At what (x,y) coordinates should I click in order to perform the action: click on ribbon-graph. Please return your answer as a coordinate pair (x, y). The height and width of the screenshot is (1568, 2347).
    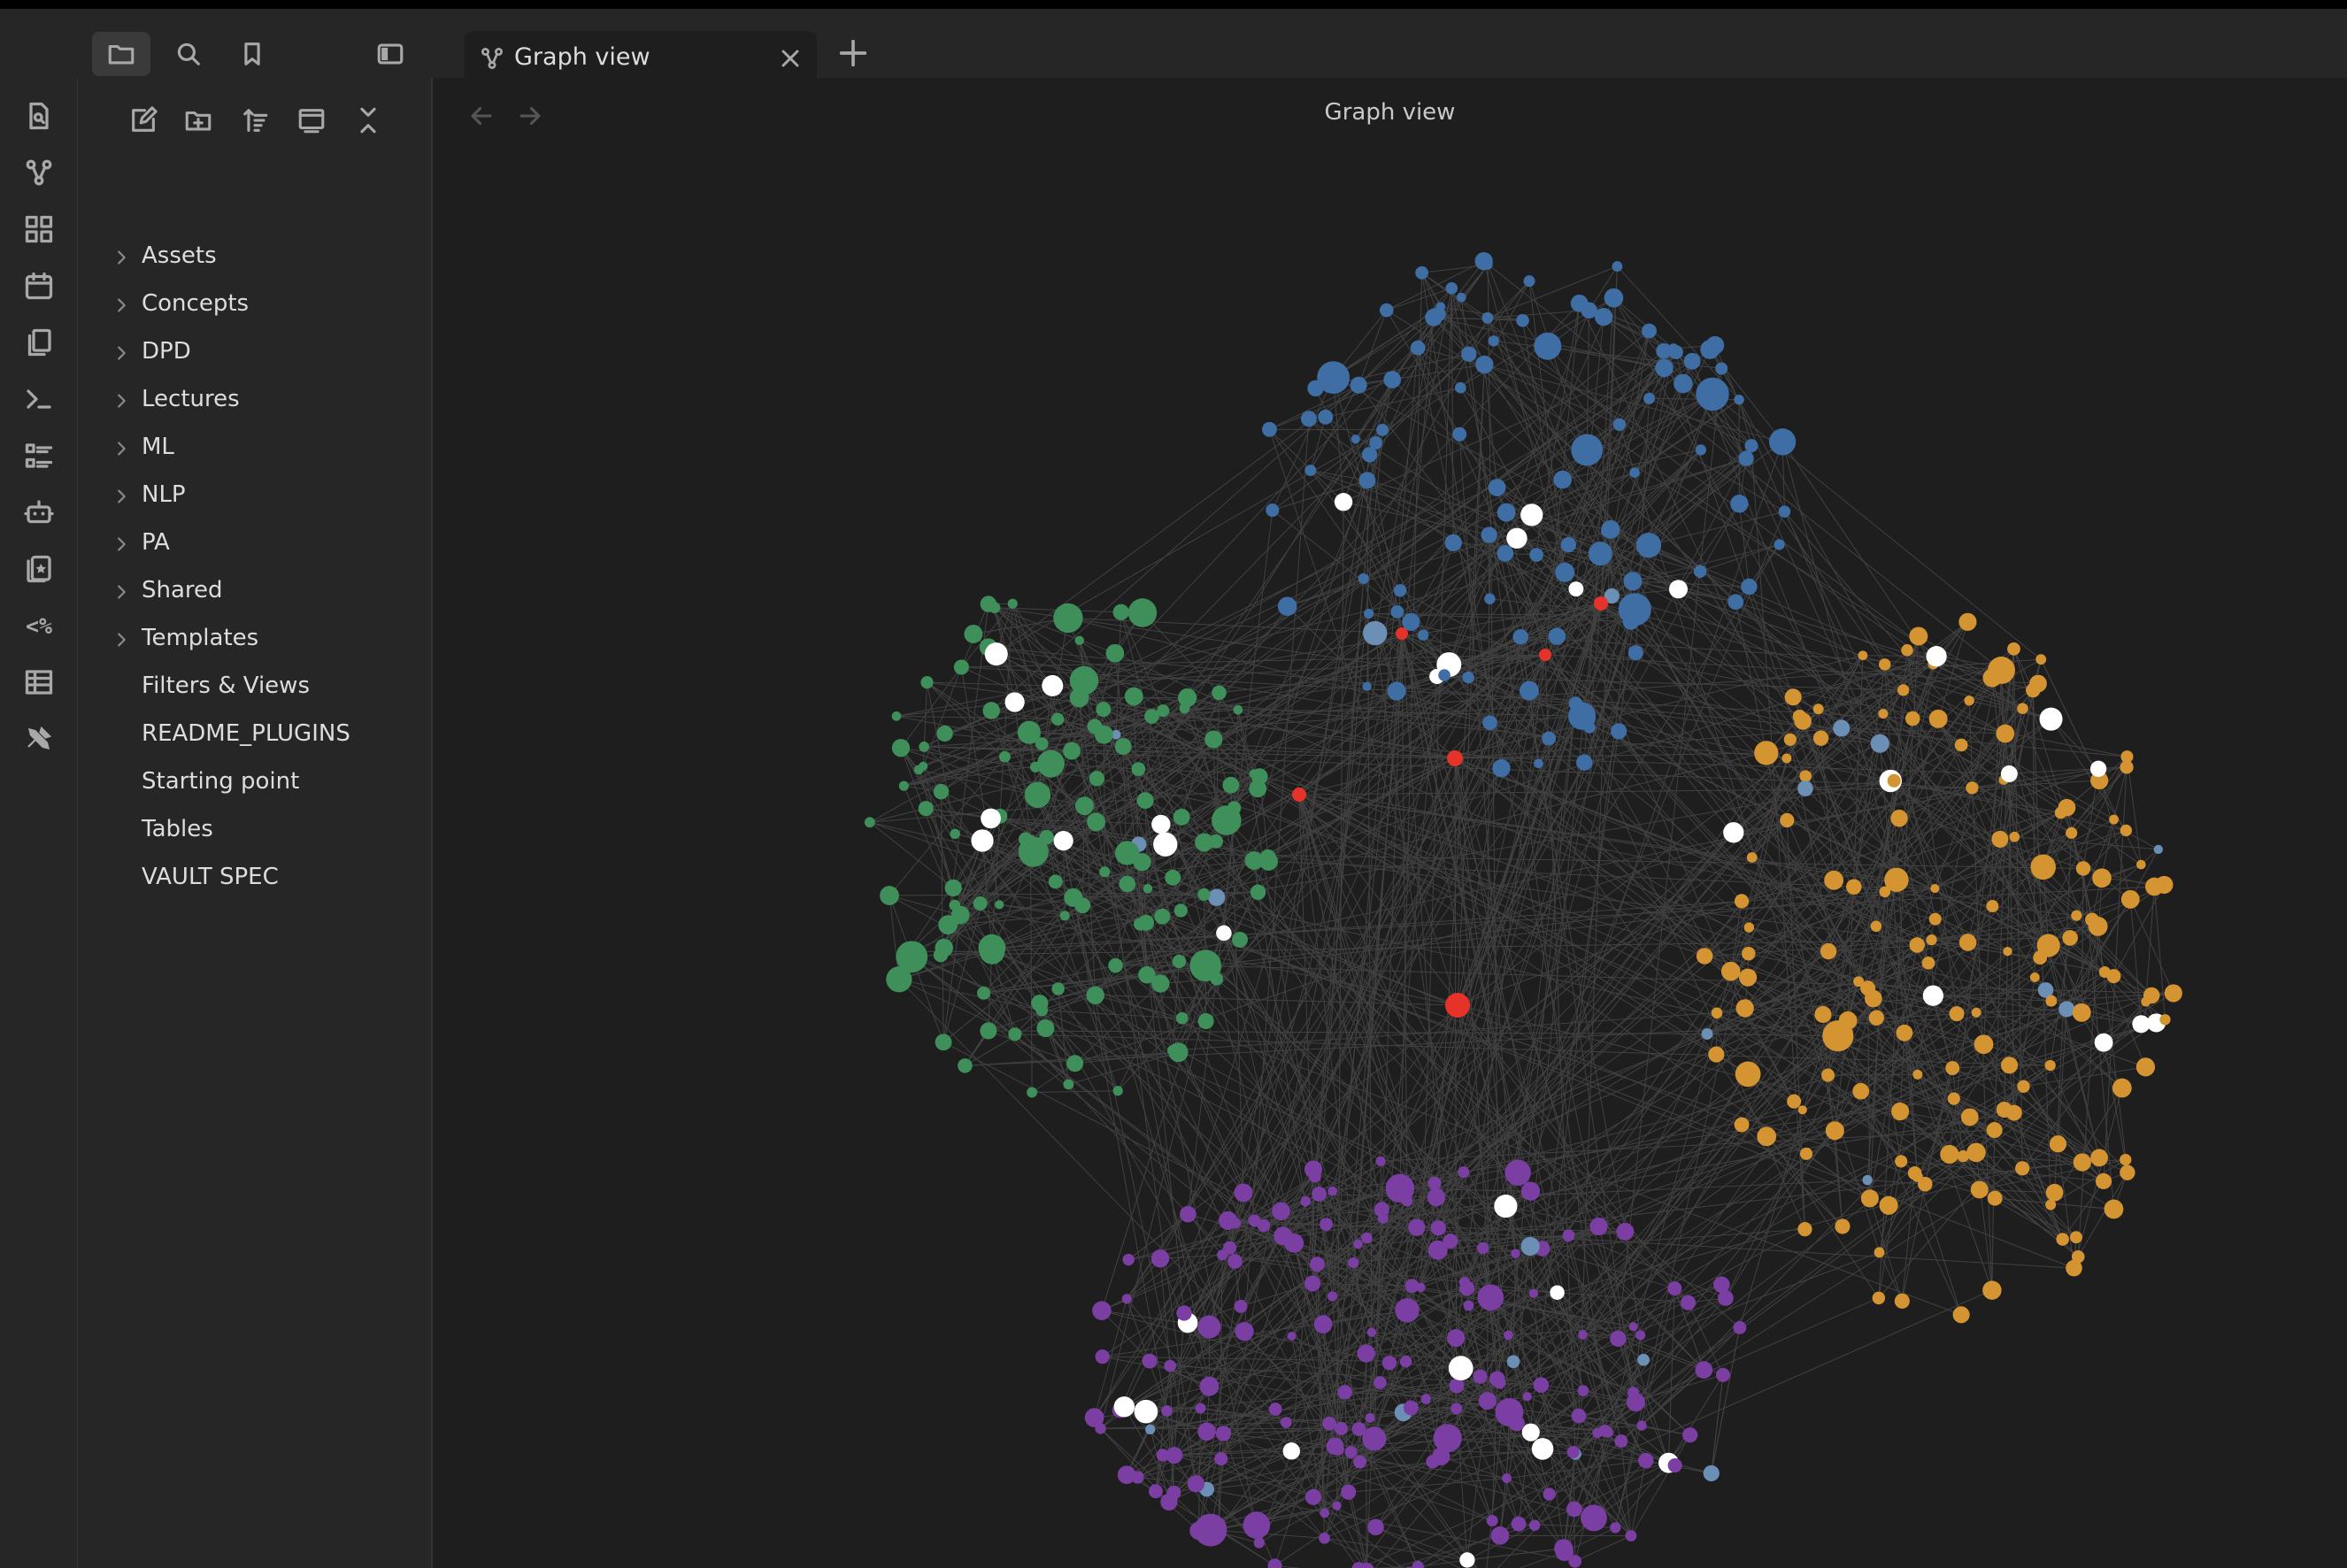
    Looking at the image, I should click on (39, 172).